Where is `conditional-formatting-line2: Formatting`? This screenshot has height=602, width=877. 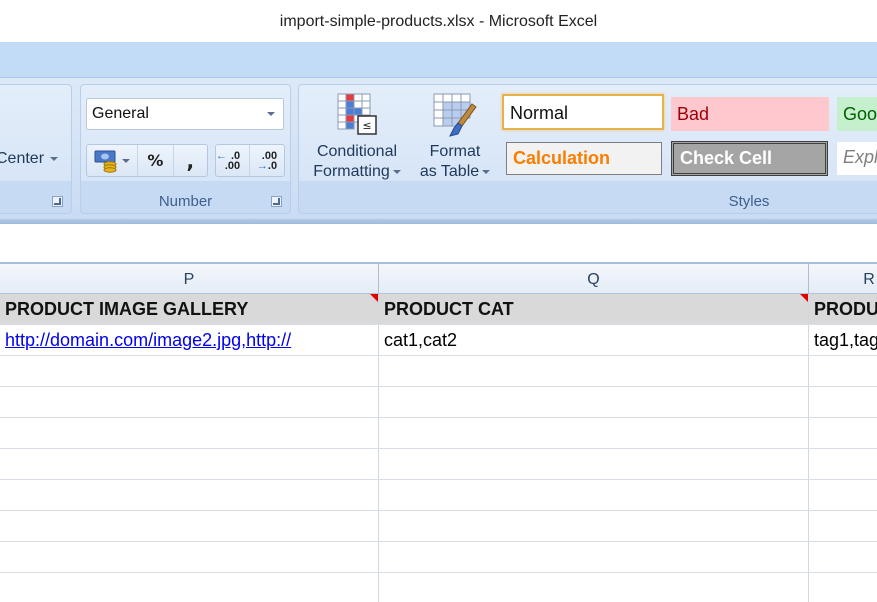 conditional-formatting-line2: Formatting is located at coordinates (351, 171).